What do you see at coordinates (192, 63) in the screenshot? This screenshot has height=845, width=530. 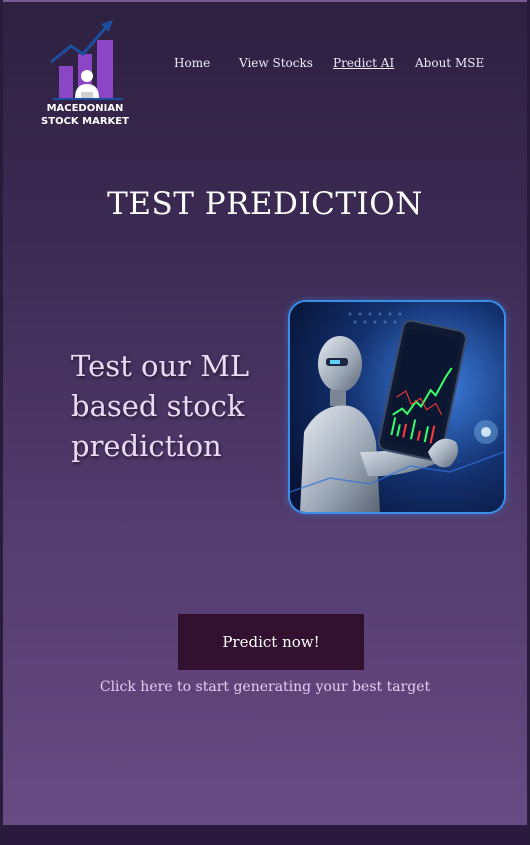 I see `nav-home: Home` at bounding box center [192, 63].